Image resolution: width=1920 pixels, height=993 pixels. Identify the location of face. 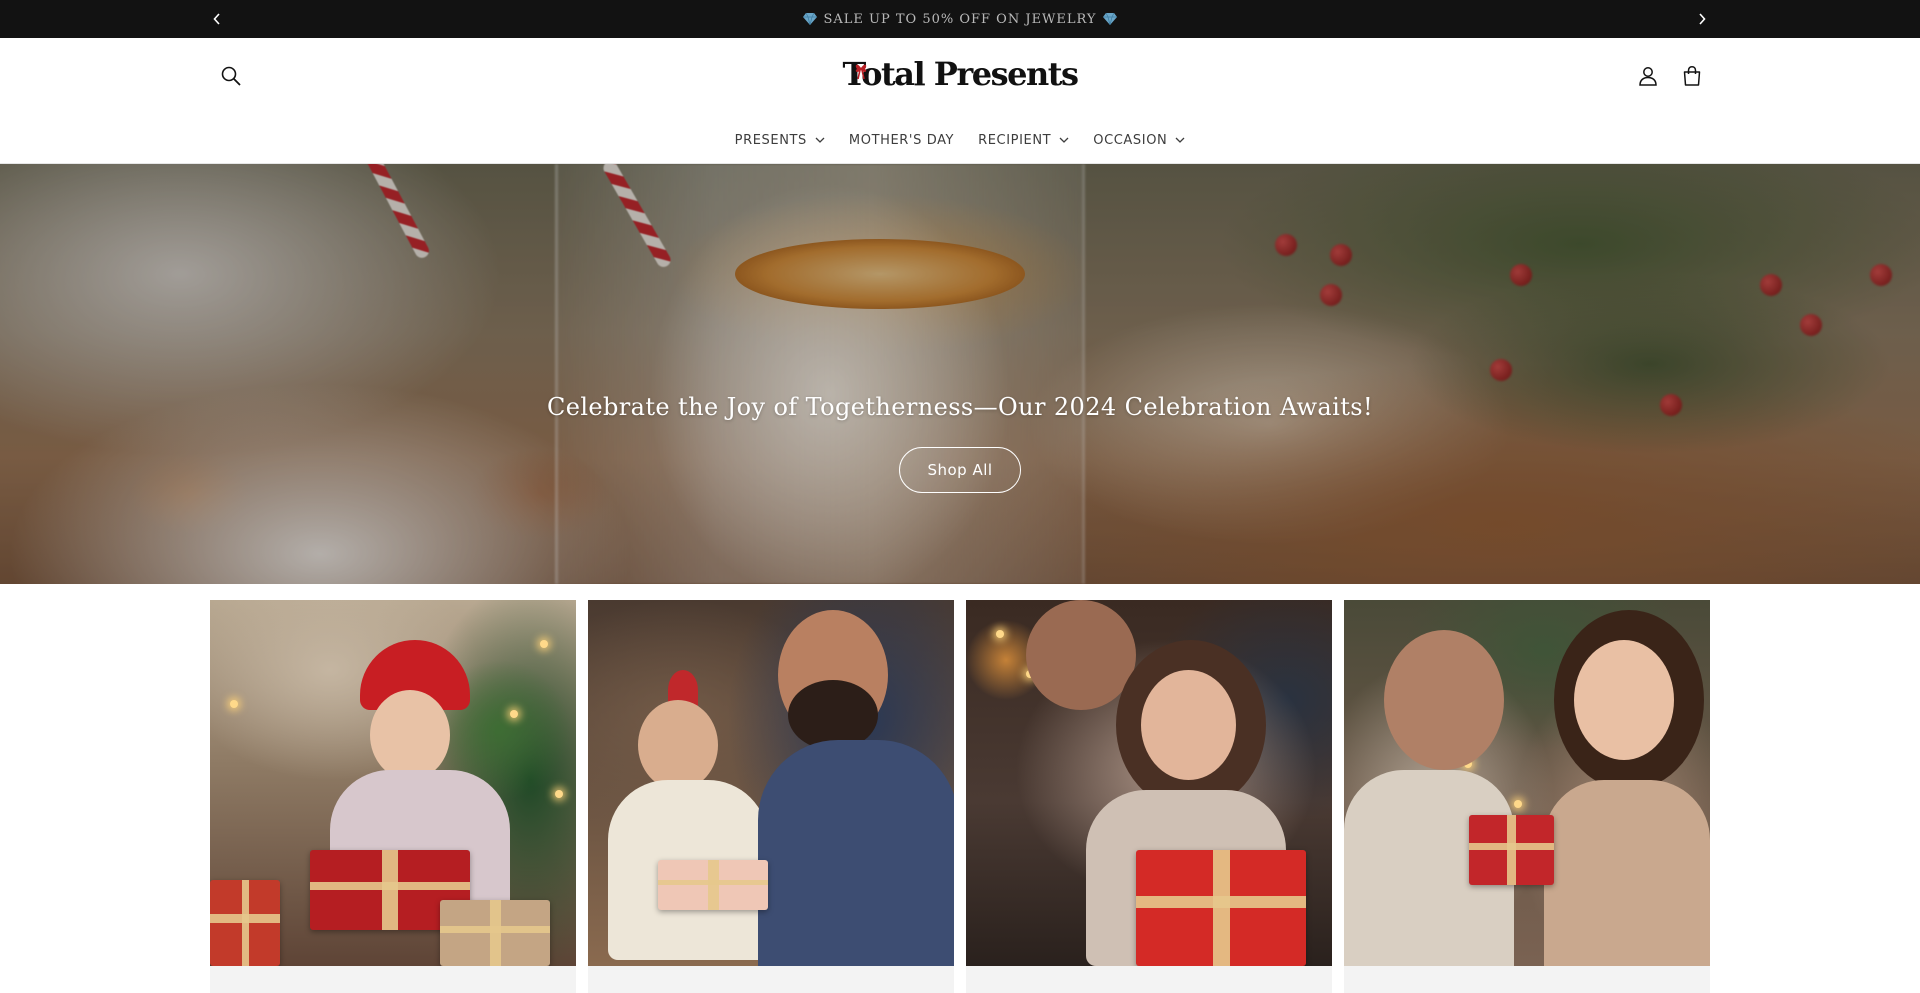
(410, 735).